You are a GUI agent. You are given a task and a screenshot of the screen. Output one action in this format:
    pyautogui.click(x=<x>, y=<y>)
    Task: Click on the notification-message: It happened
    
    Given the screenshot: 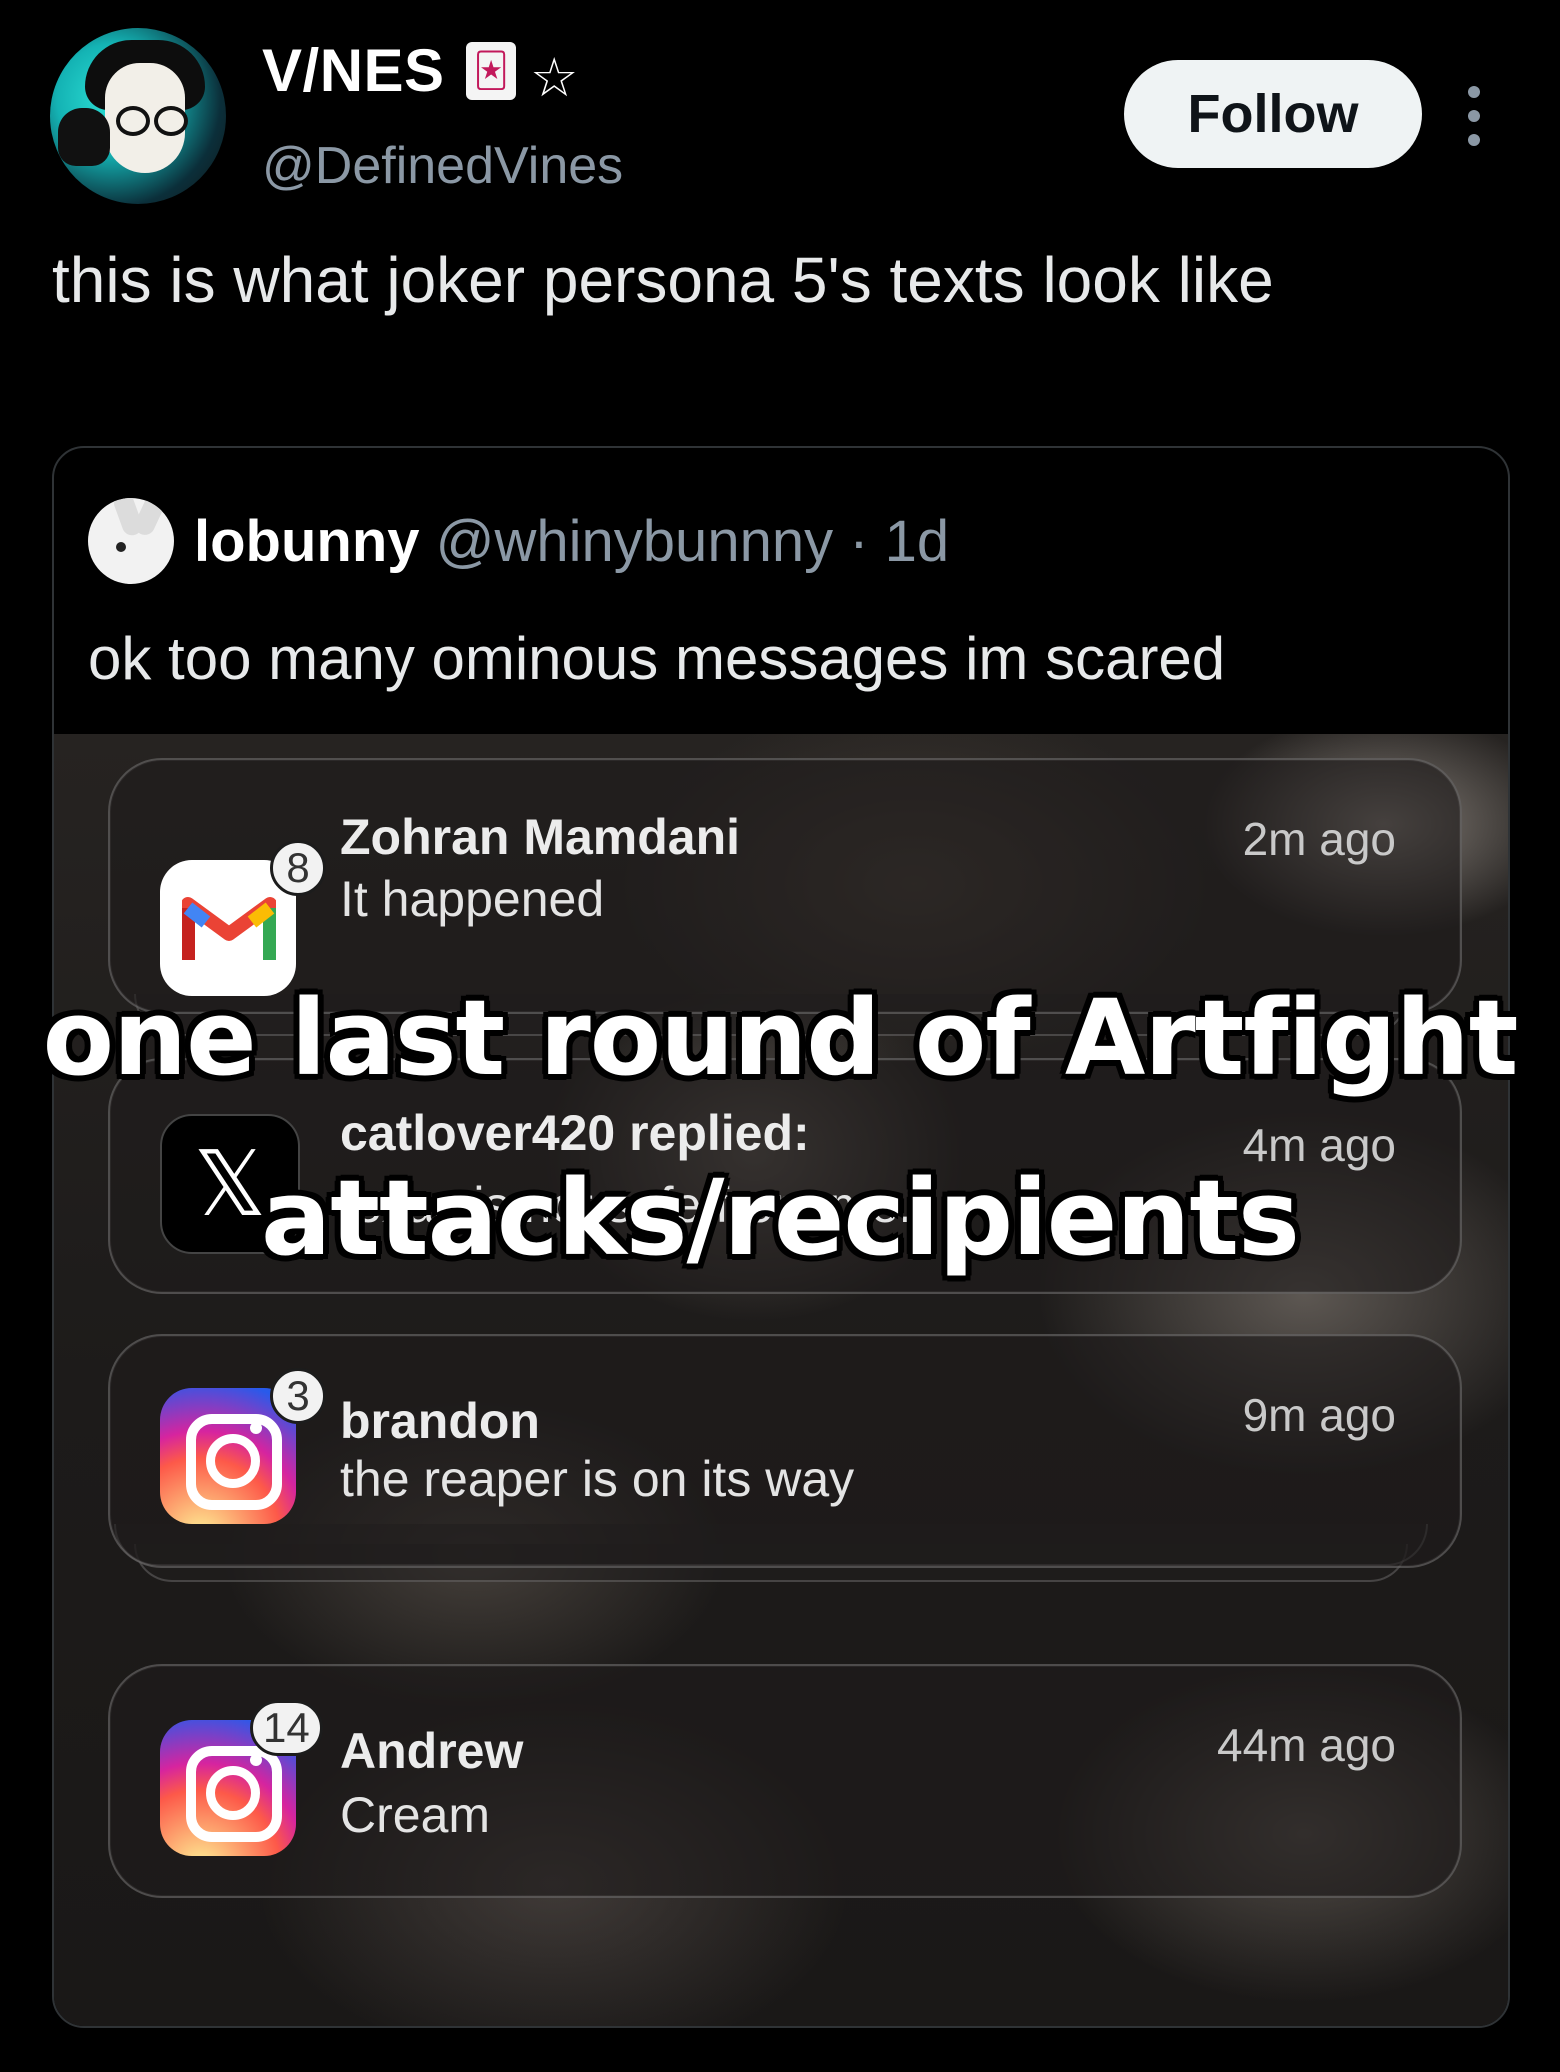 What is the action you would take?
    pyautogui.click(x=472, y=899)
    